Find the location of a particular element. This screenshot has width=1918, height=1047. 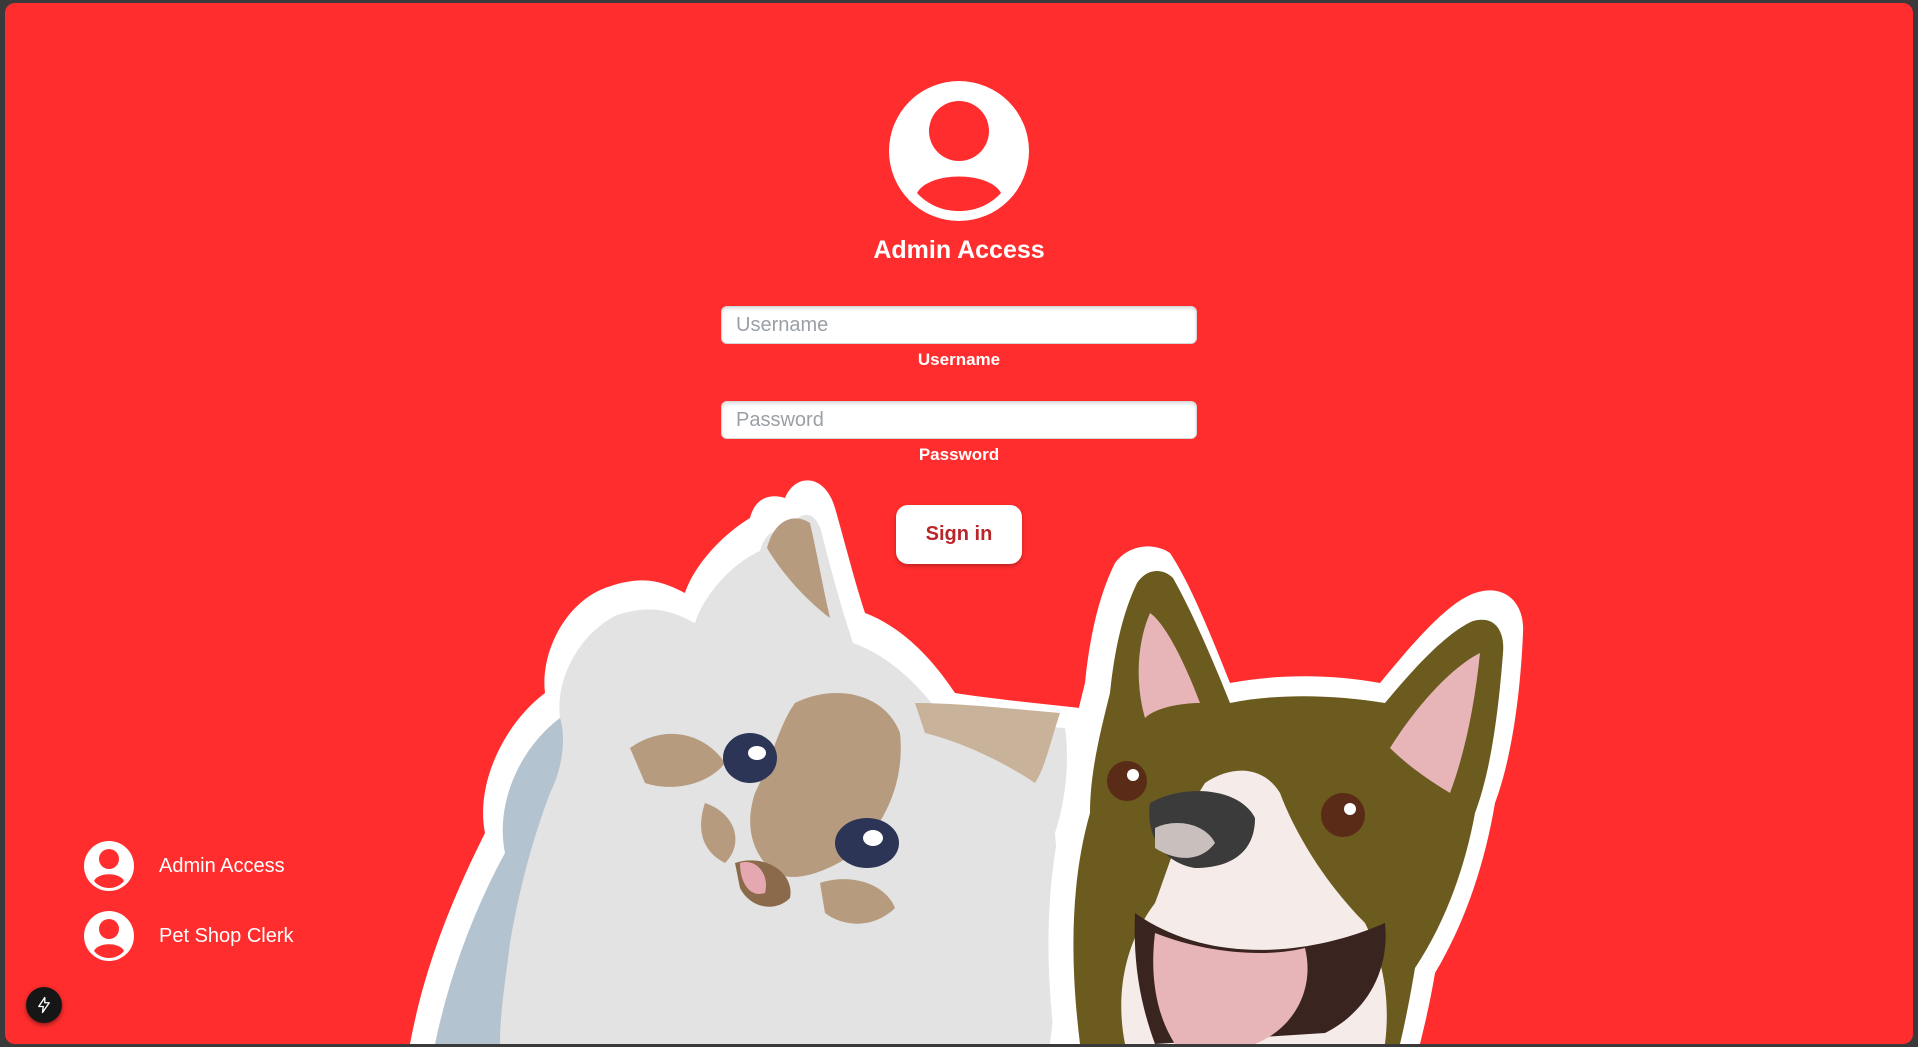

login-title: Admin Access is located at coordinates (959, 250).